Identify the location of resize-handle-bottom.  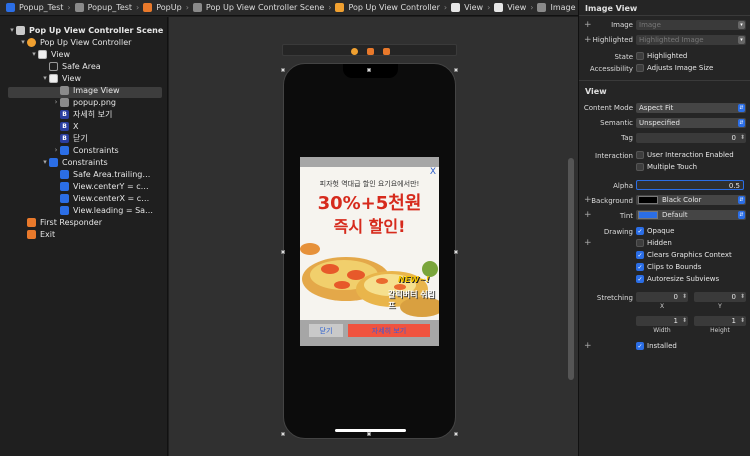
(369, 434).